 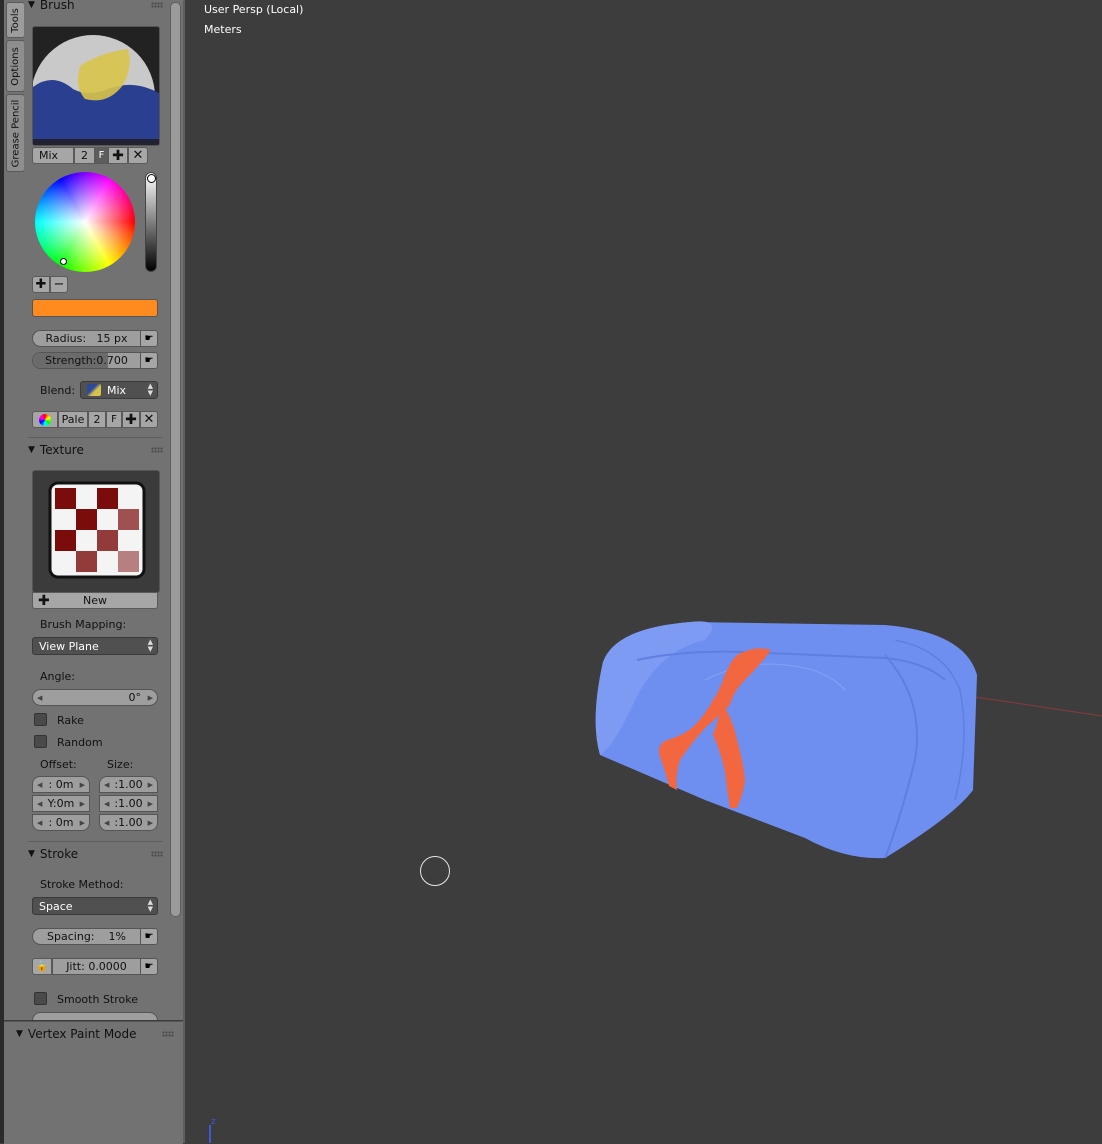 I want to click on brush-preview-image, so click(x=96, y=86).